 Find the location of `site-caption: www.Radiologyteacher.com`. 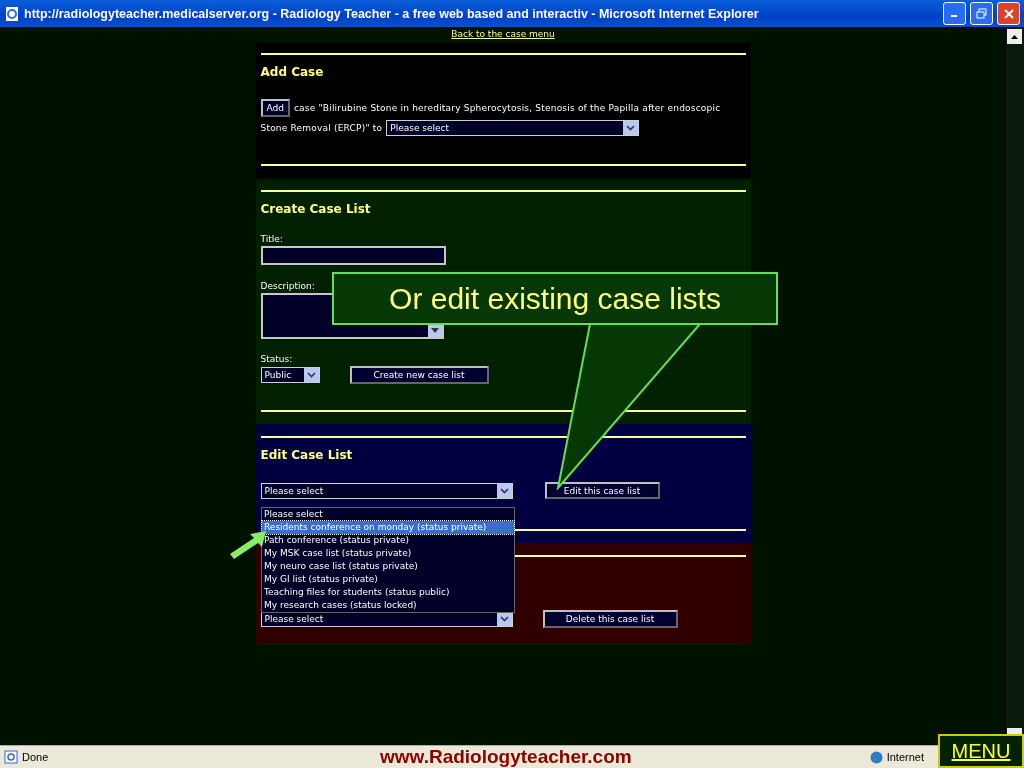

site-caption: www.Radiologyteacher.com is located at coordinates (506, 757).